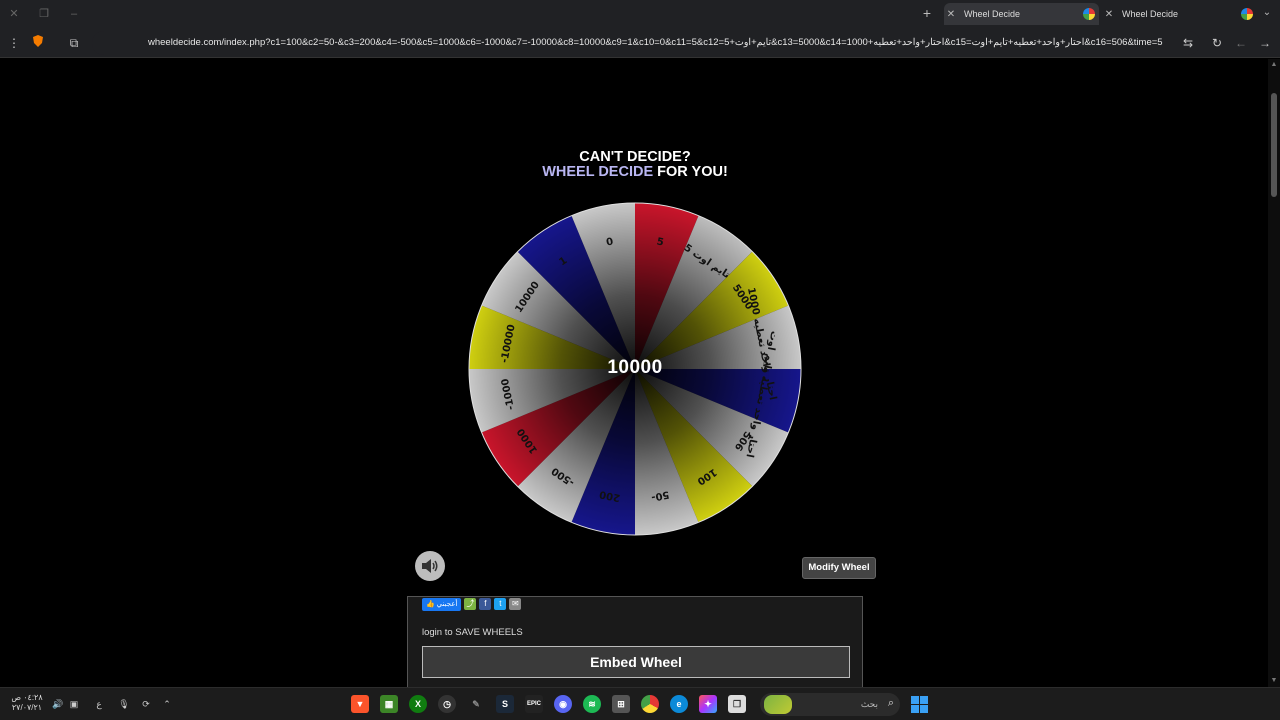  What do you see at coordinates (534, 704) in the screenshot?
I see `epic-games-app-icon: EPIC` at bounding box center [534, 704].